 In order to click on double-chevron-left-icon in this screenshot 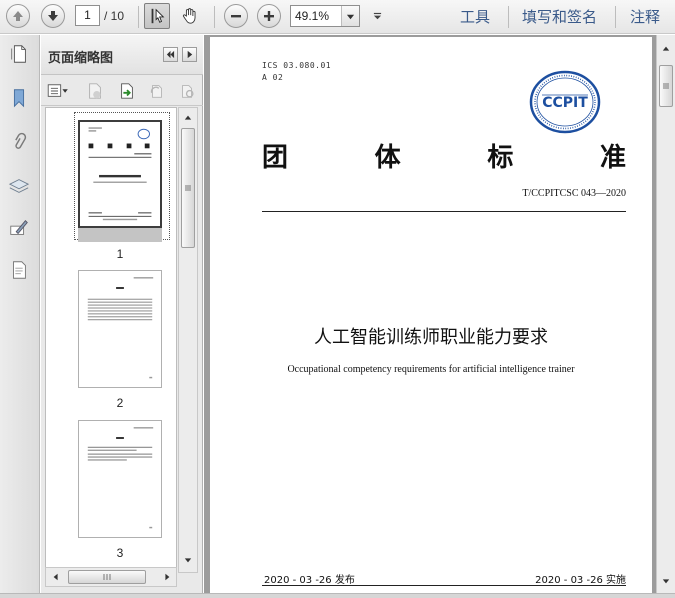, I will do `click(170, 54)`.